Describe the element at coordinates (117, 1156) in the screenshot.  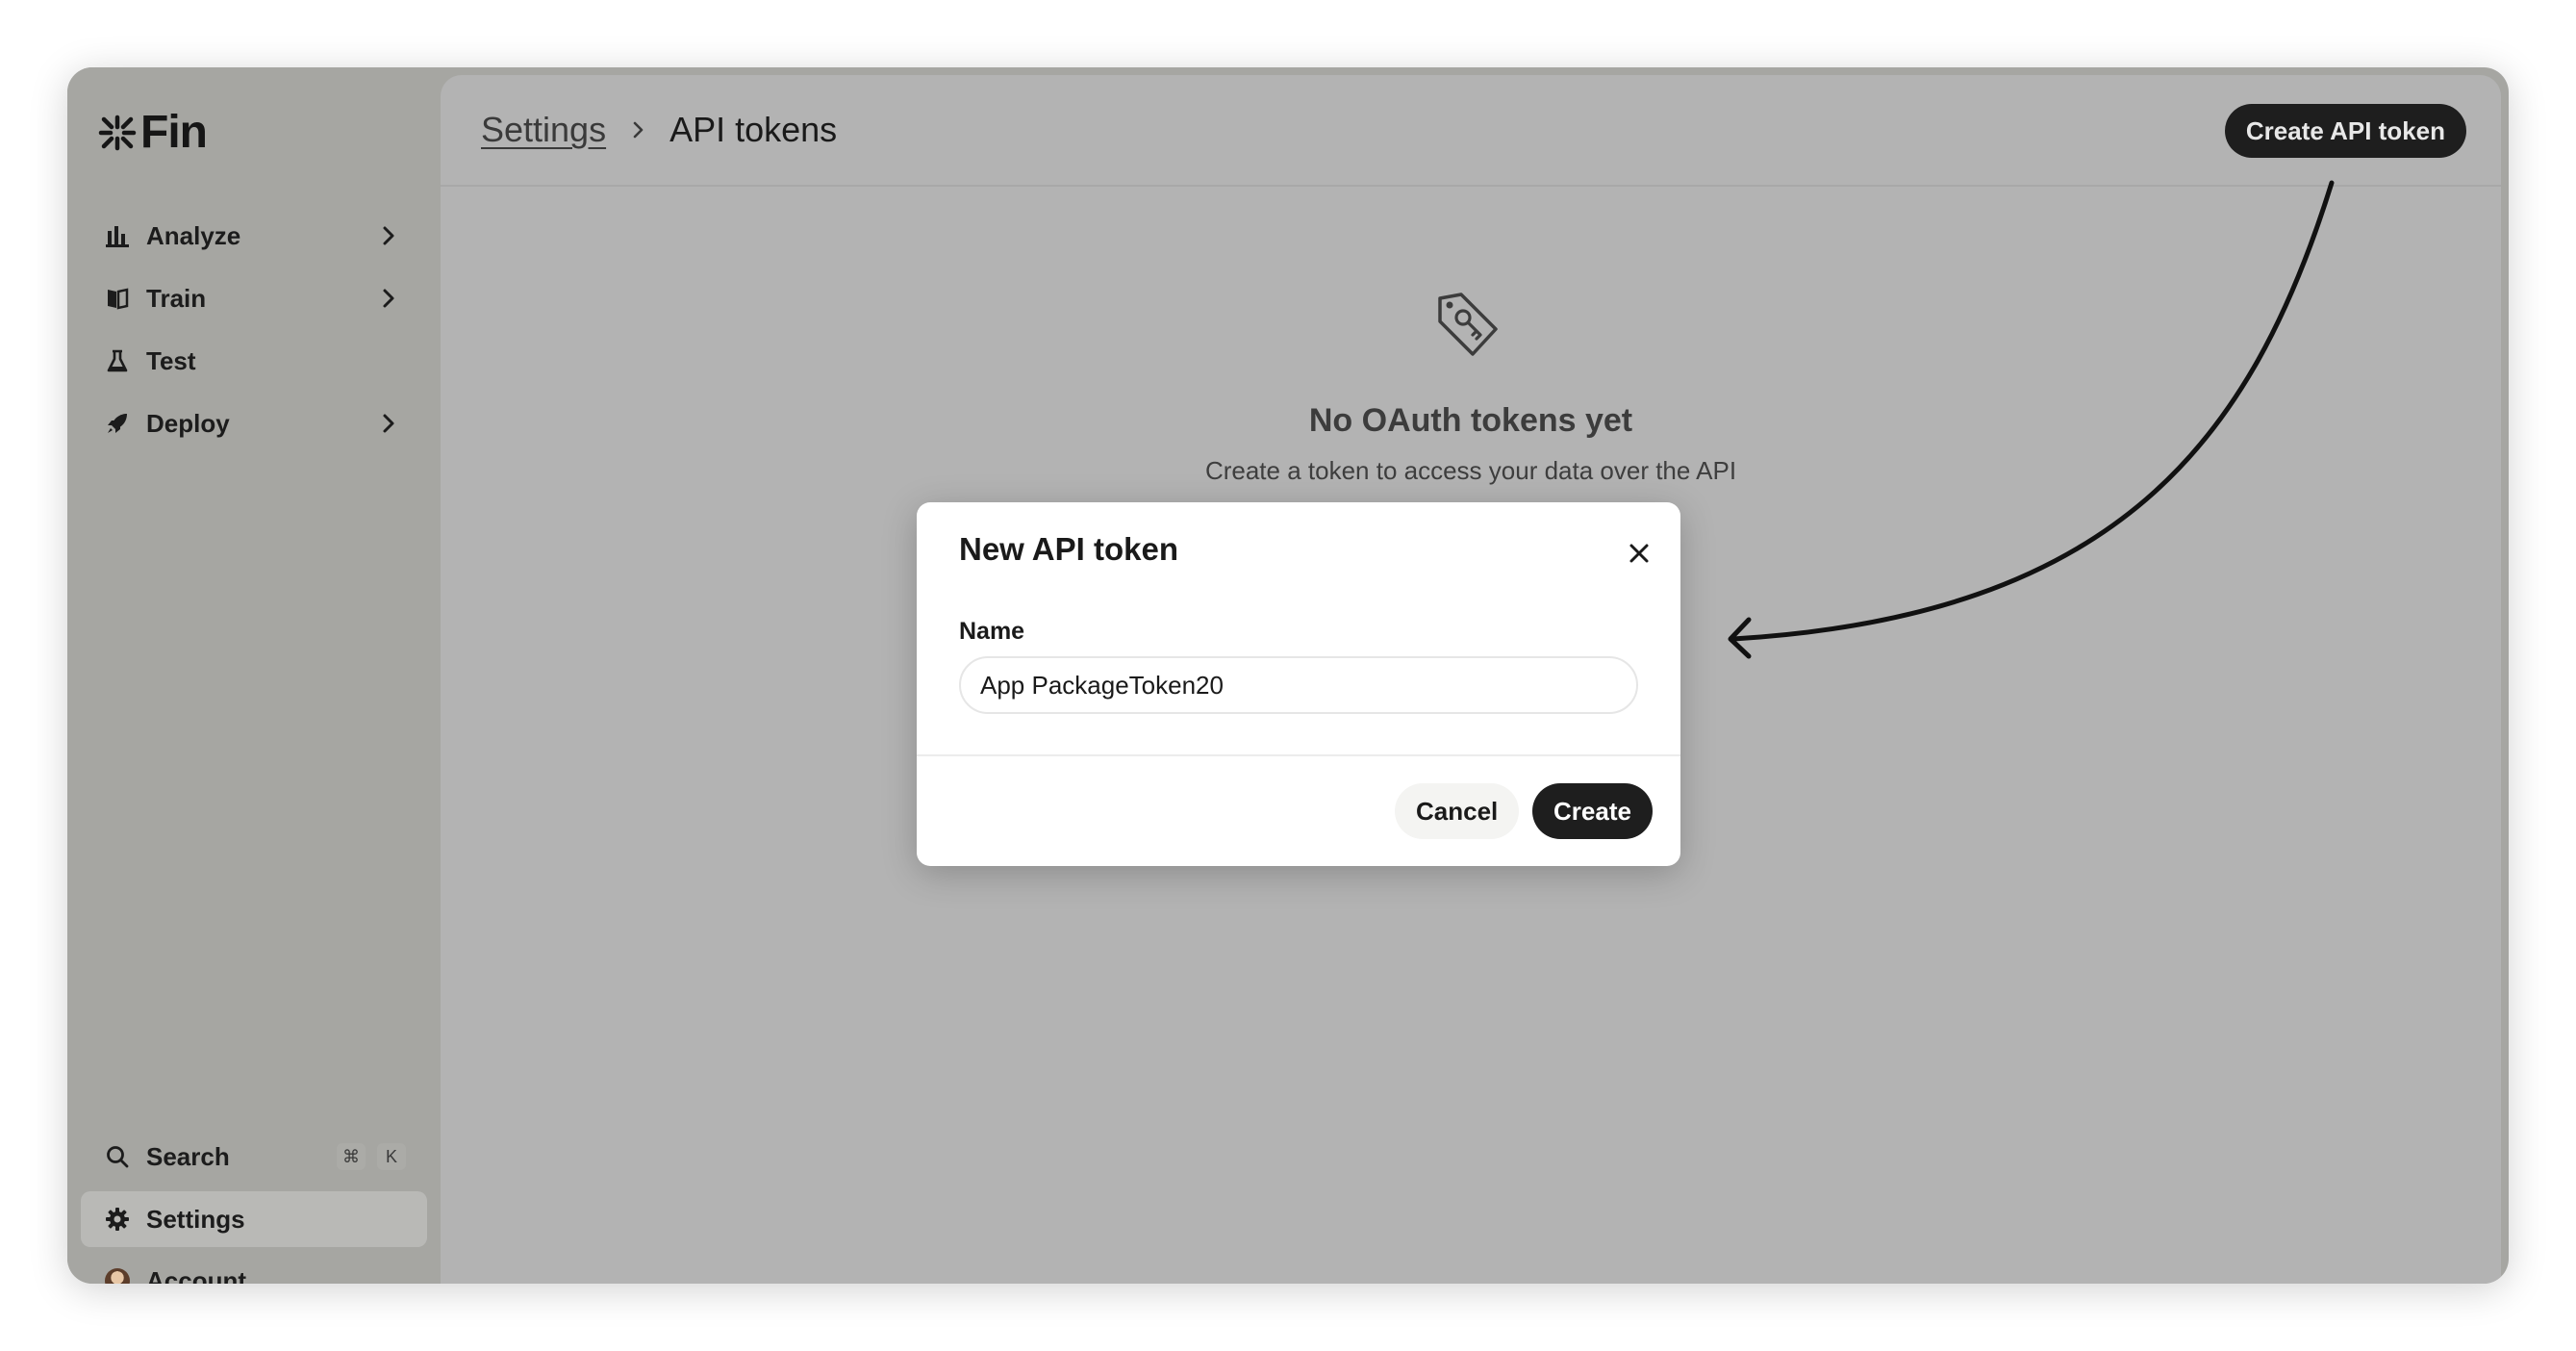
I see `search-icon` at that location.